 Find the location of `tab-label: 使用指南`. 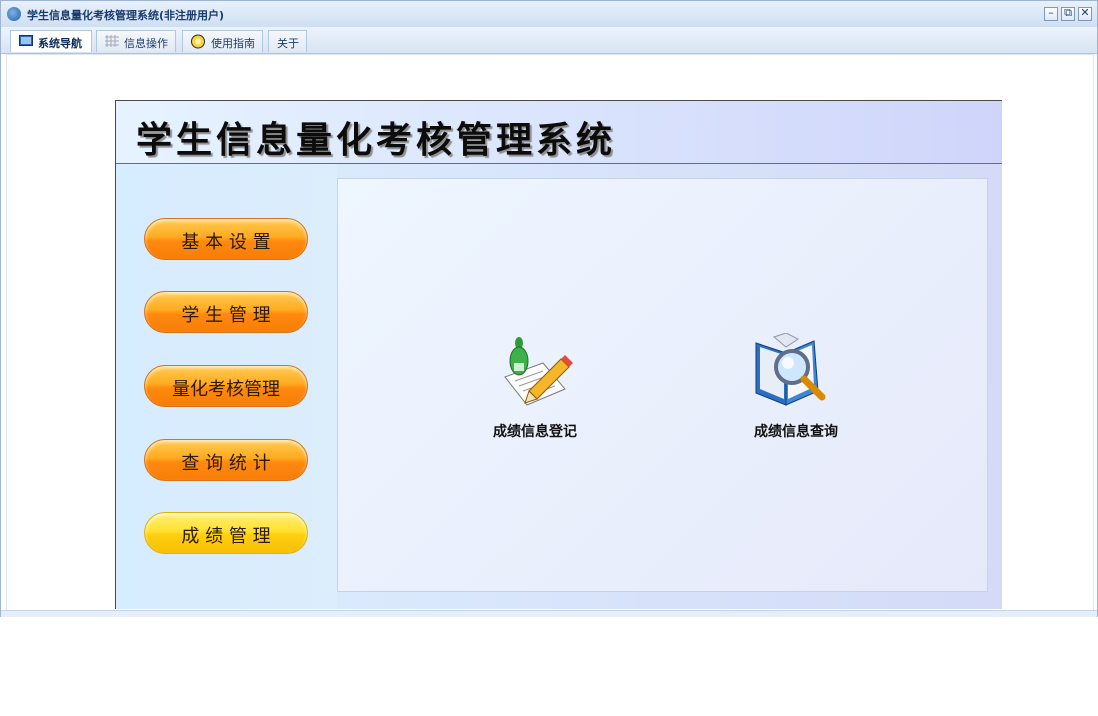

tab-label: 使用指南 is located at coordinates (233, 43).